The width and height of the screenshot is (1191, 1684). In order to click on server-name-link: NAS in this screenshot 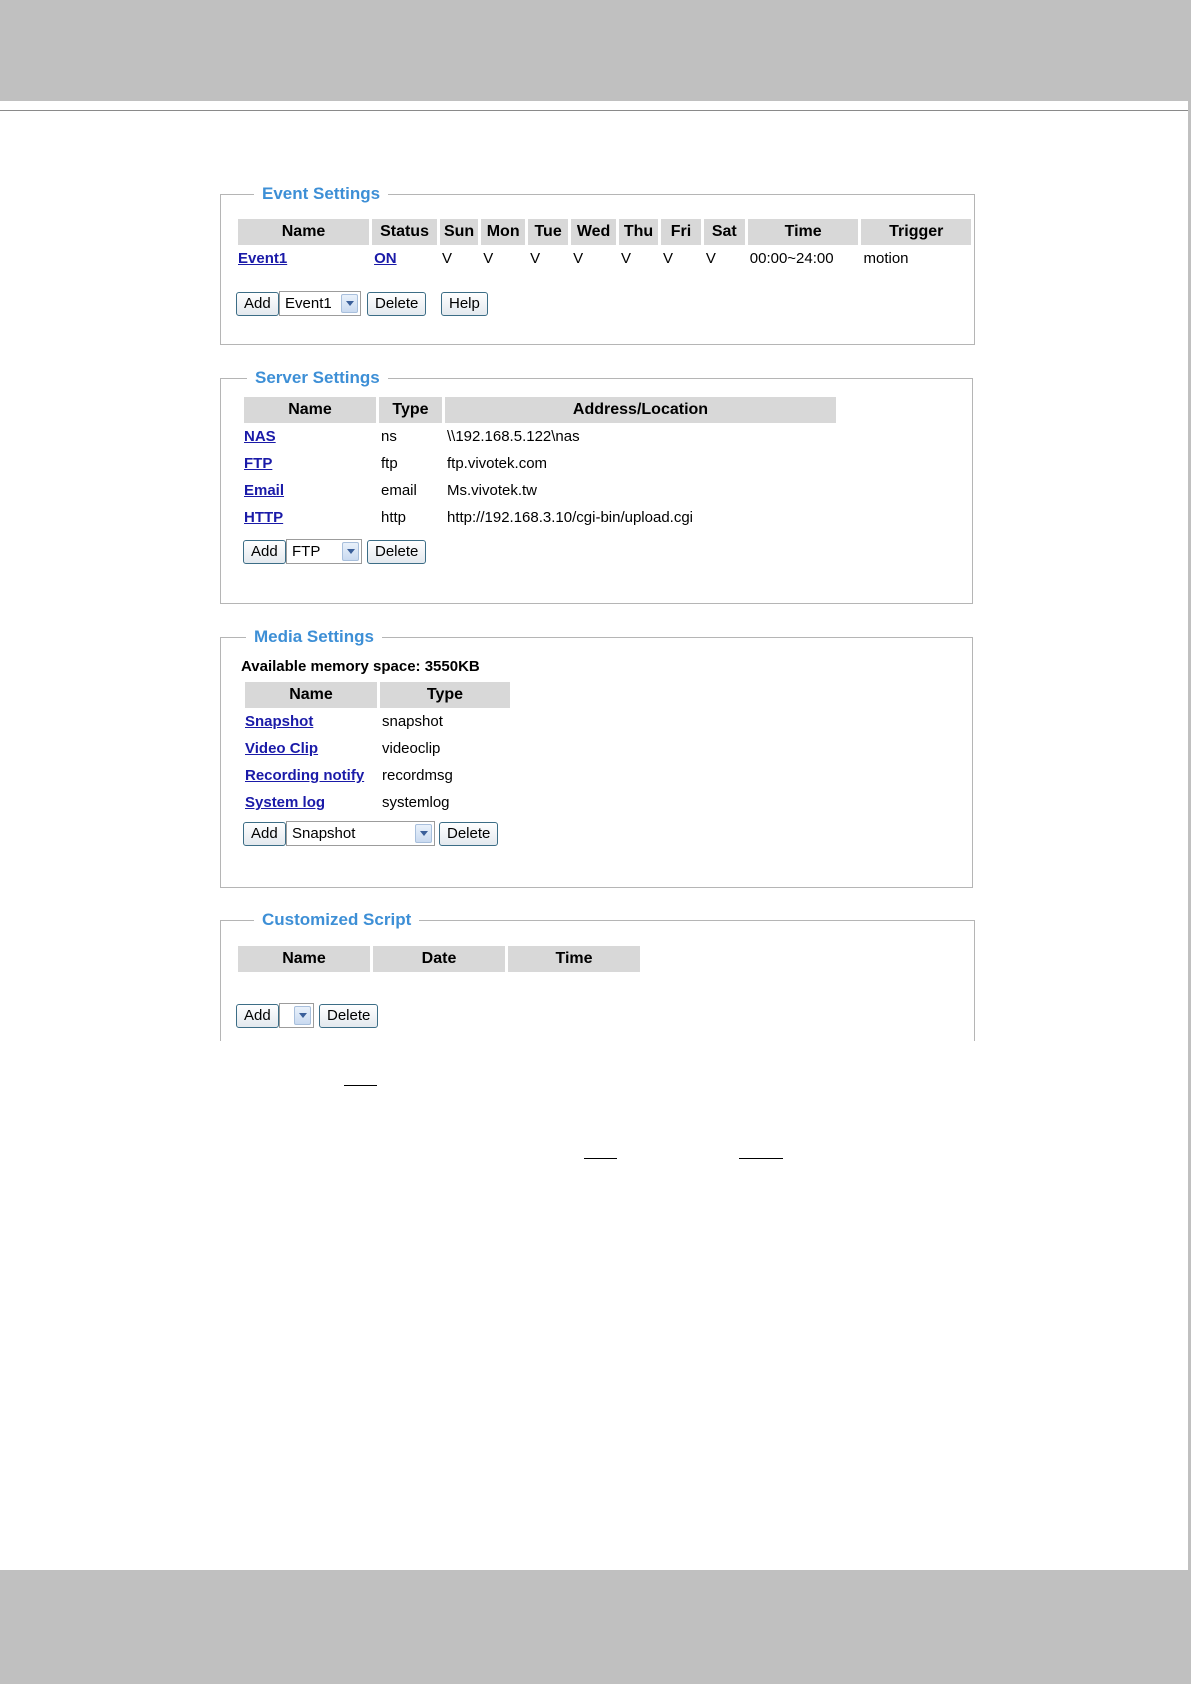, I will do `click(260, 436)`.